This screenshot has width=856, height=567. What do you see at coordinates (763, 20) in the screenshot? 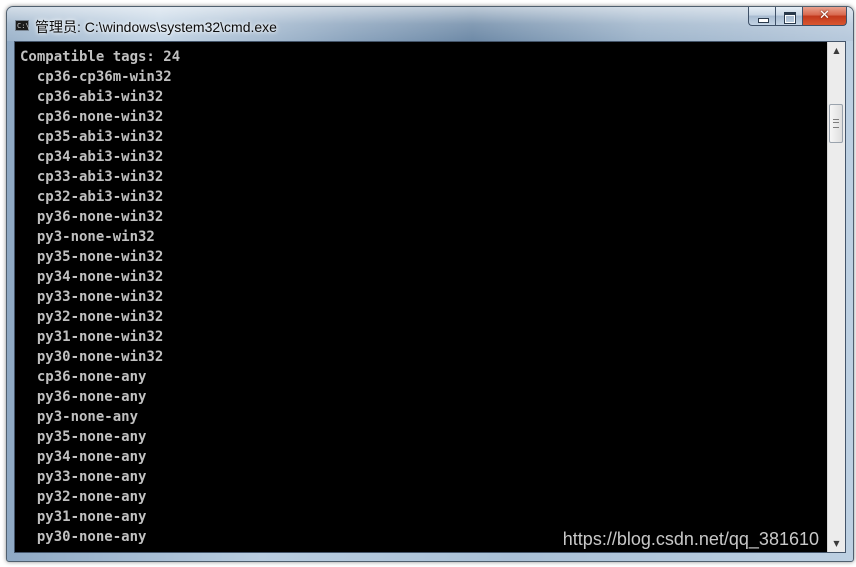
I see `minimize-icon` at bounding box center [763, 20].